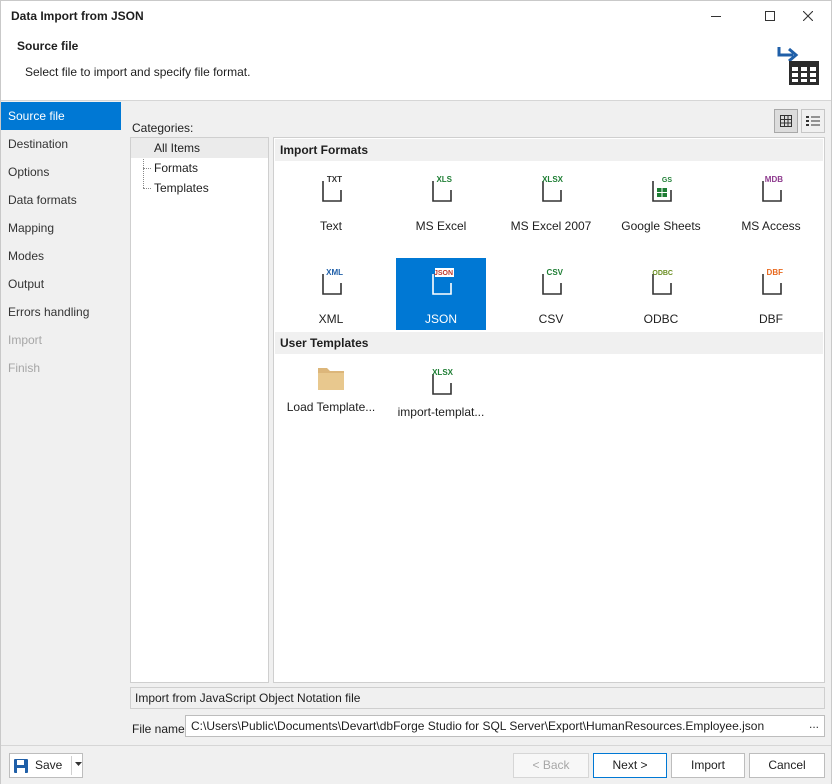  I want to click on cancel-button: Cancel, so click(787, 765).